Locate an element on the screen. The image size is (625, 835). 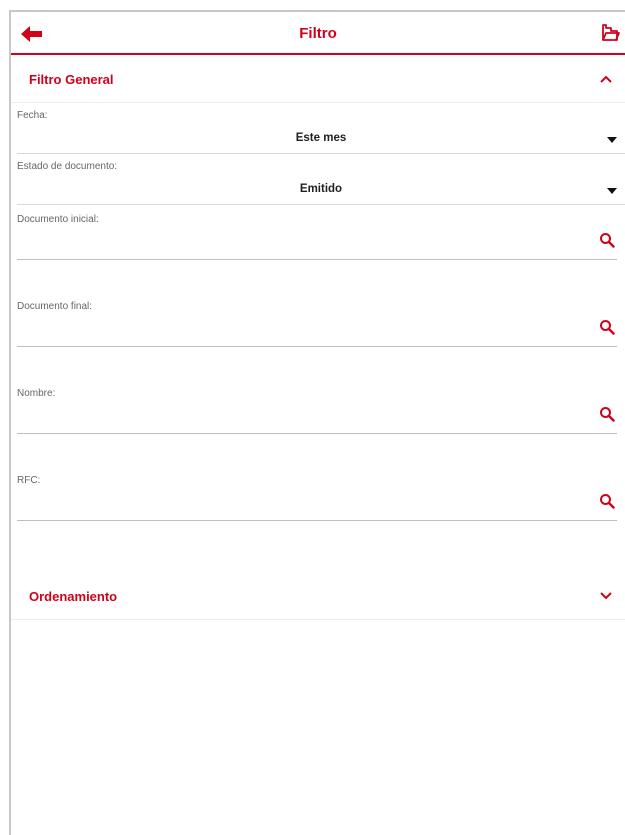
final-document-field: Documento final: is located at coordinates (317, 320).